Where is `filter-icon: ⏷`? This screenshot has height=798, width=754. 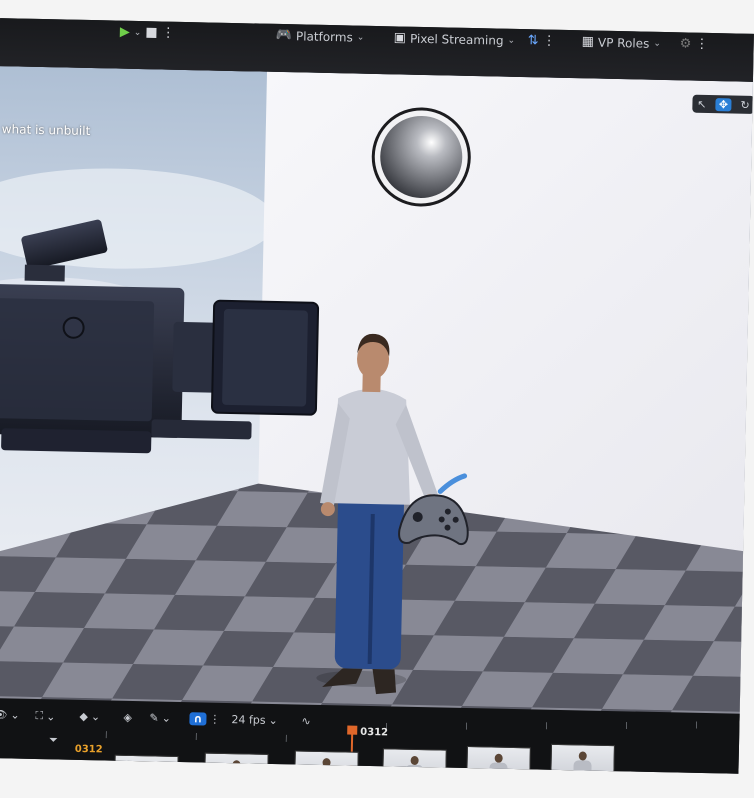
filter-icon: ⏷ is located at coordinates (53, 740).